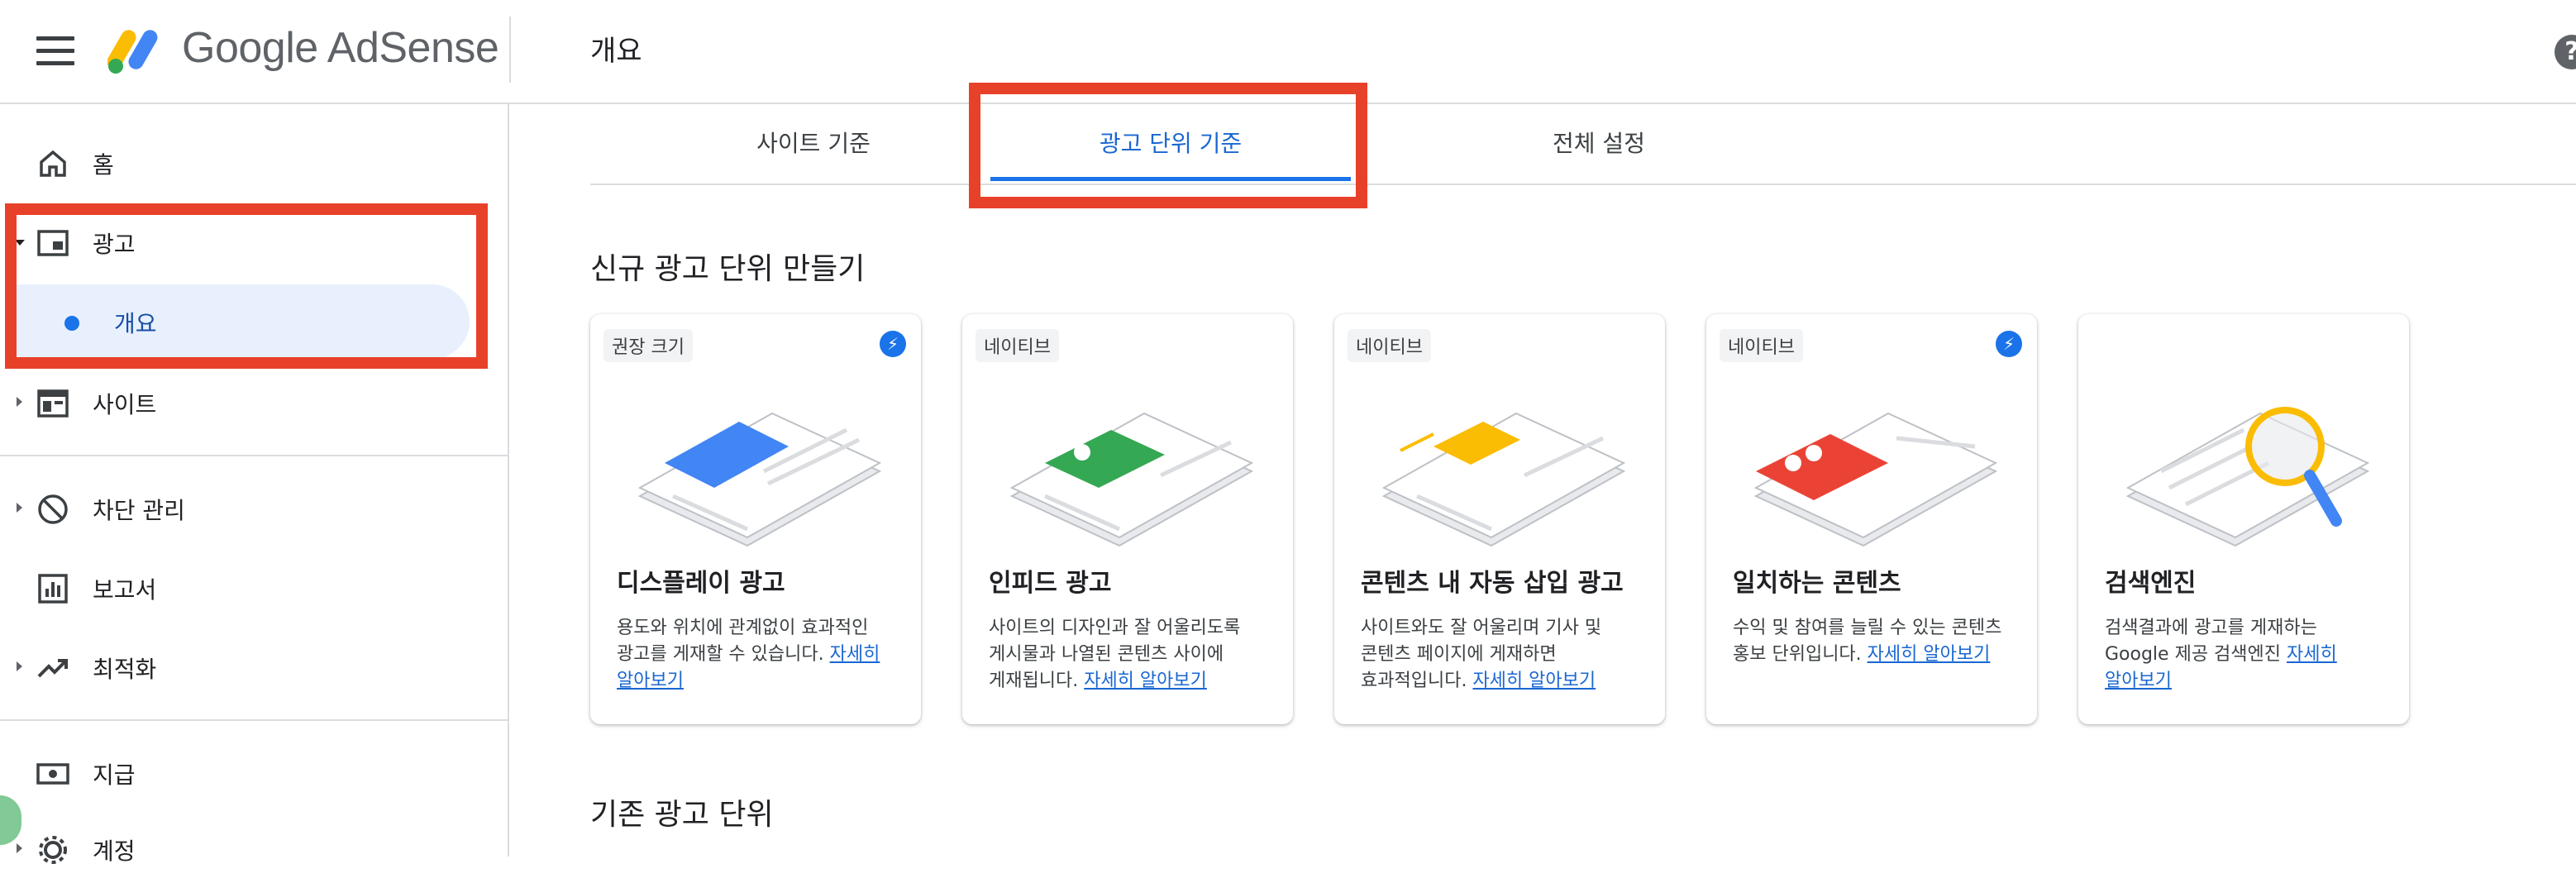  What do you see at coordinates (1503, 479) in the screenshot?
I see `in-article-ad-illustration-icon` at bounding box center [1503, 479].